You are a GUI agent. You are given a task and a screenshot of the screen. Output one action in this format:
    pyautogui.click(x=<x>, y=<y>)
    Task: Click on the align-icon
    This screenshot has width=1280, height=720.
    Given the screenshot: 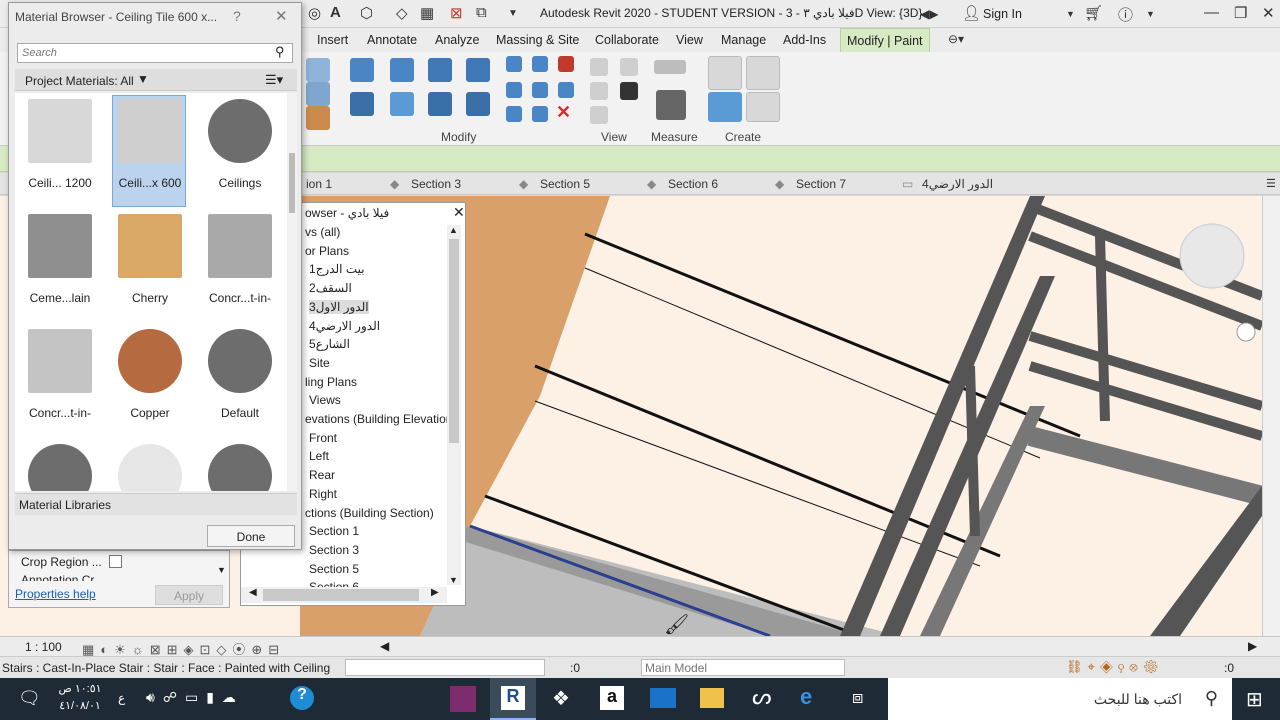 What is the action you would take?
    pyautogui.click(x=362, y=70)
    